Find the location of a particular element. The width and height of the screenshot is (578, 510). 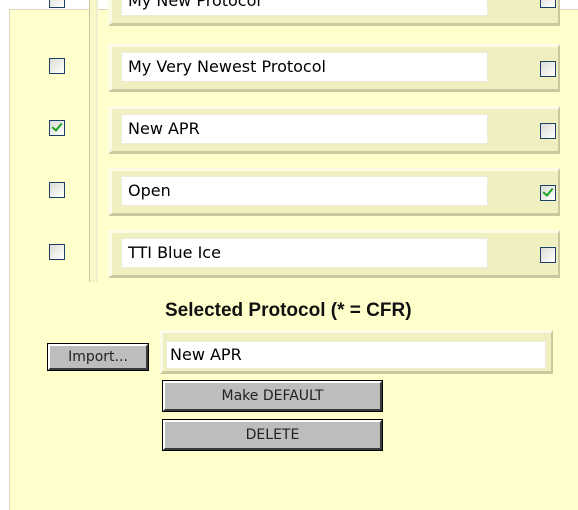

selected-protocol-heading: Selected Protocol (* = CFR) is located at coordinates (288, 310).